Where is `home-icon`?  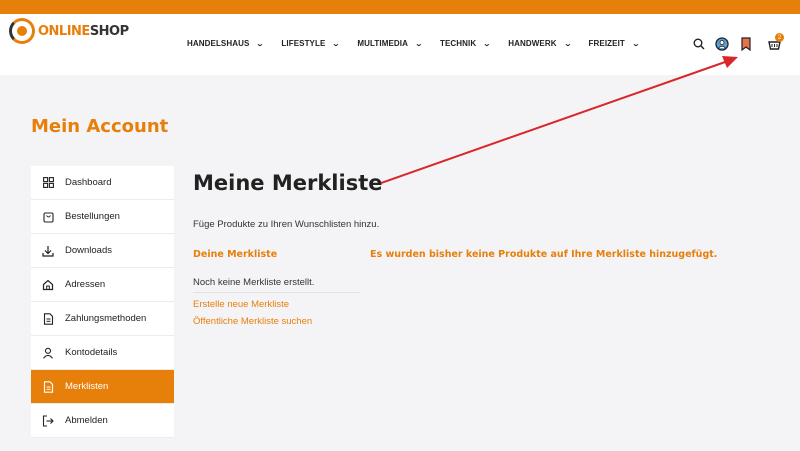 home-icon is located at coordinates (48, 285).